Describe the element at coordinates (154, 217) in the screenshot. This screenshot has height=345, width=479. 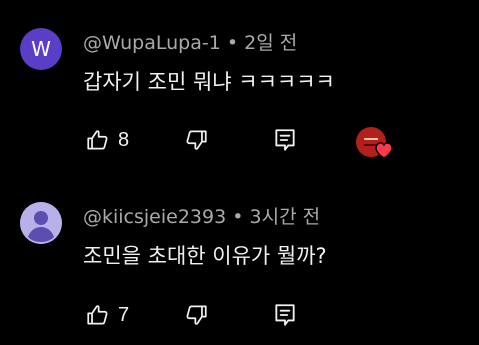
I see `author-handle: @kiicsjeie2393` at that location.